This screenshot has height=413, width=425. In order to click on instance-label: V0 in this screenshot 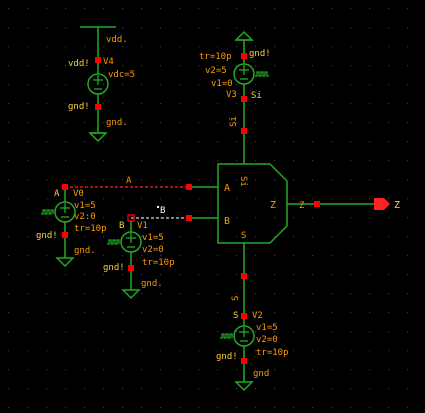, I will do `click(78, 194)`.